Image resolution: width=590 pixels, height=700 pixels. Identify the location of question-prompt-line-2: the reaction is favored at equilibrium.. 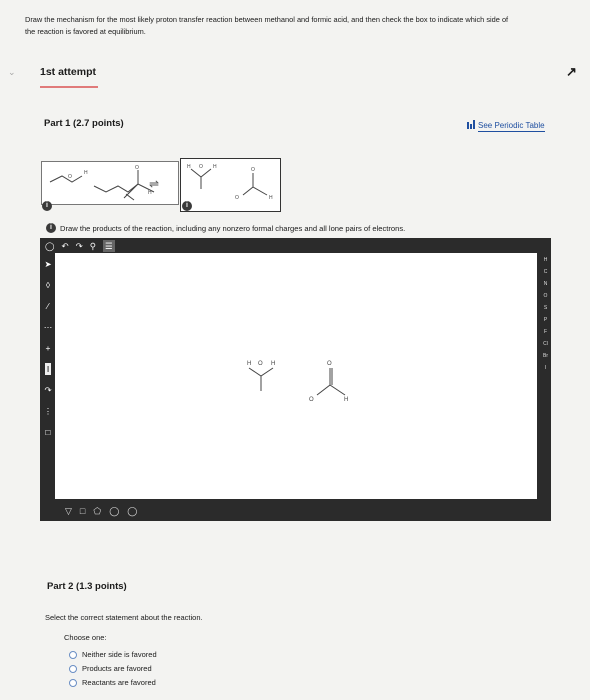
(85, 31).